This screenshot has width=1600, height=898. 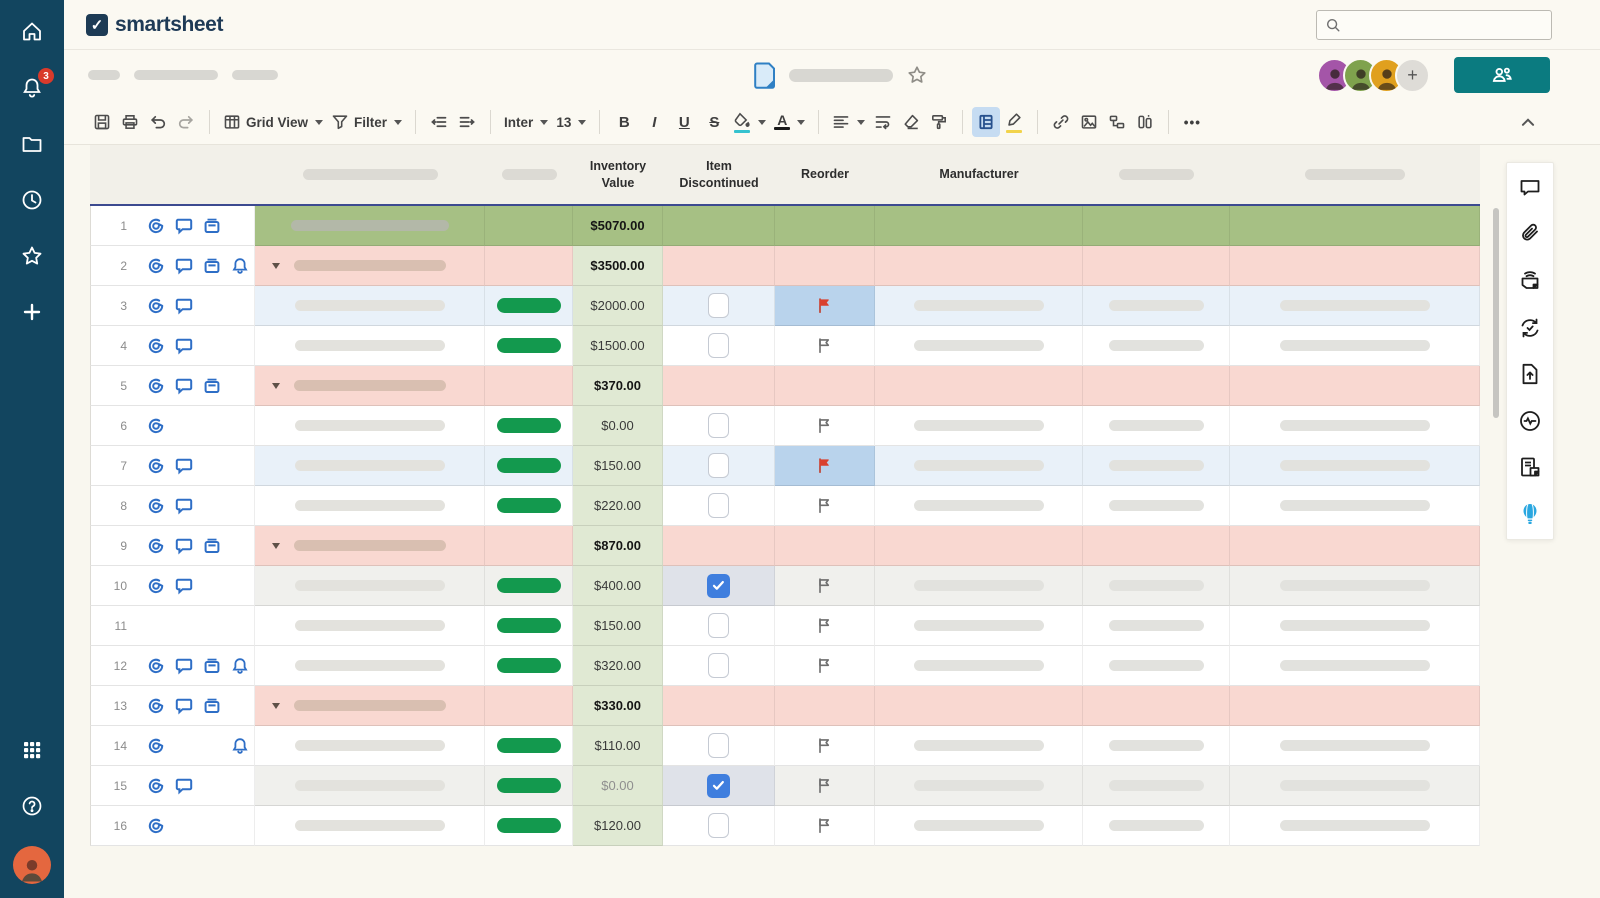 I want to click on cell-inventory-value: $3500.00, so click(x=618, y=266).